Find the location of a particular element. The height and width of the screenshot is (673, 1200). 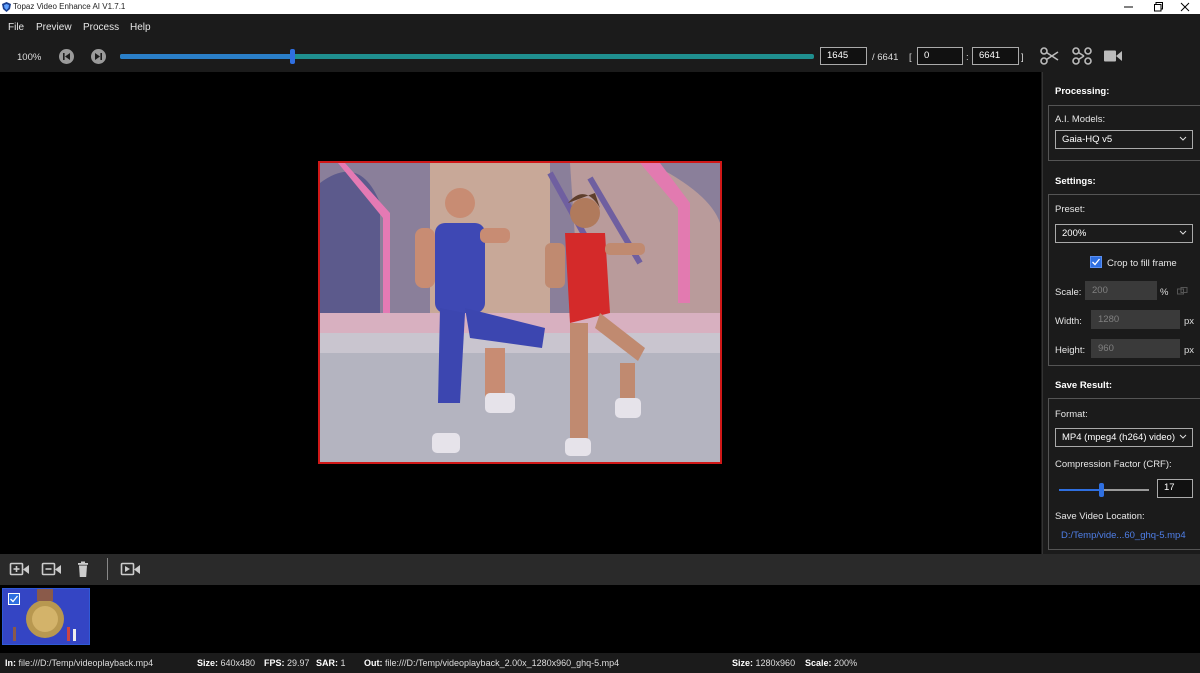

crf-label: Compression Factor (CRF): is located at coordinates (1113, 464).